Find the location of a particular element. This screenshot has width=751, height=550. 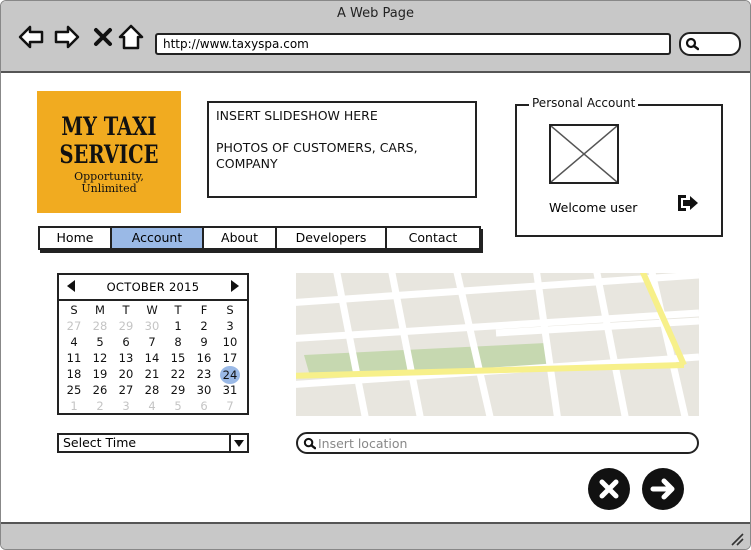

calendar-day: 10 is located at coordinates (230, 342).